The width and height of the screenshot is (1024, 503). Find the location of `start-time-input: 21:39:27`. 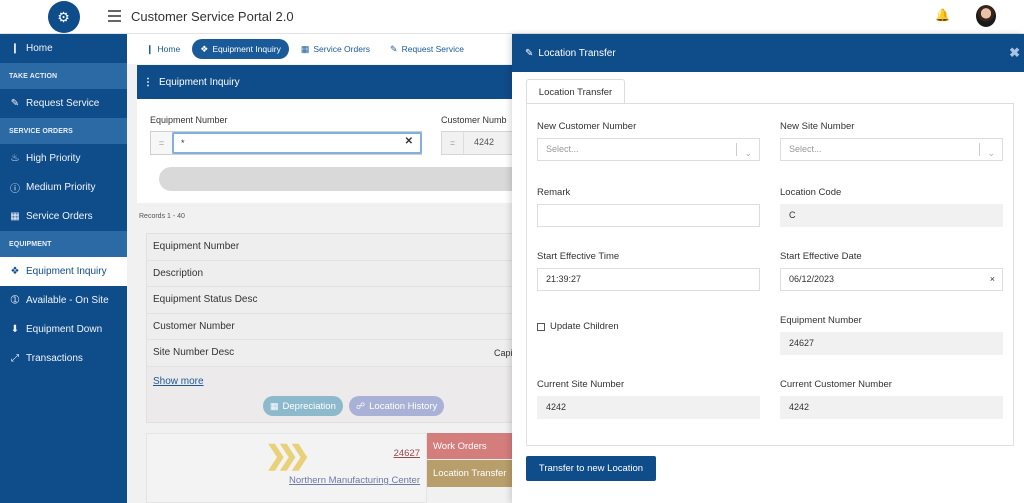

start-time-input: 21:39:27 is located at coordinates (648, 279).